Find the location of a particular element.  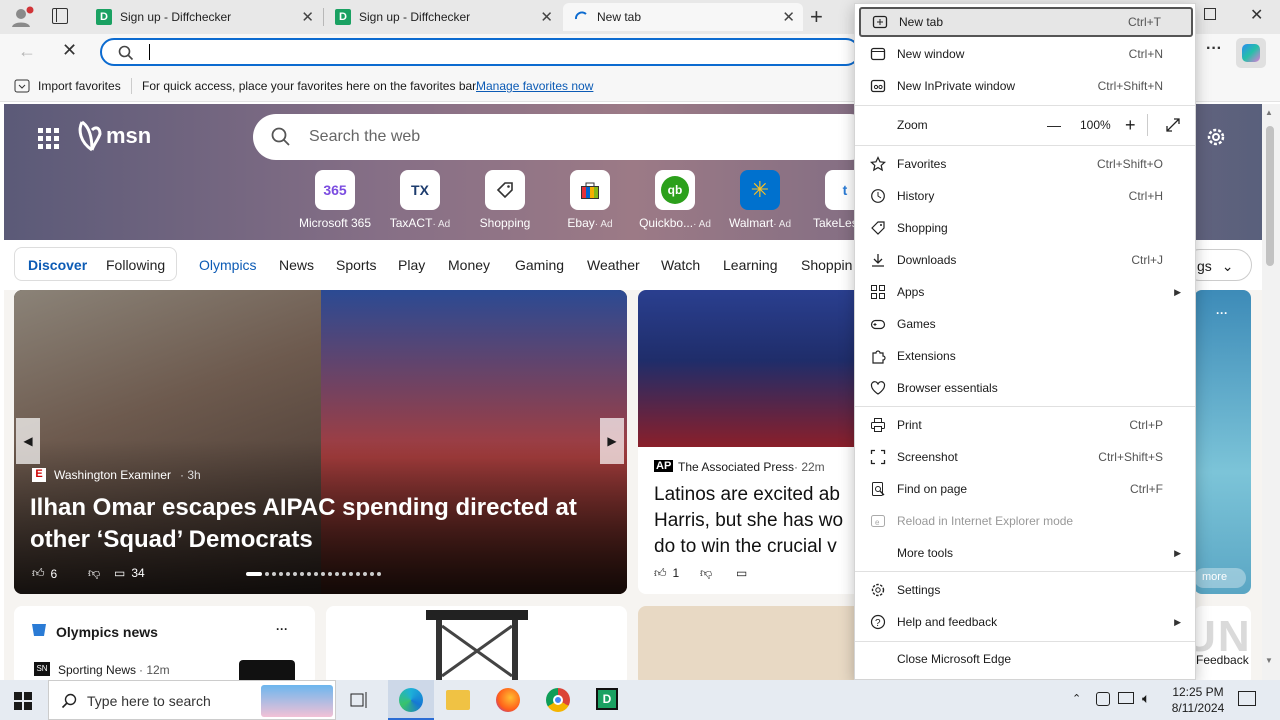

web-search-box: Search the web is located at coordinates (563, 137).